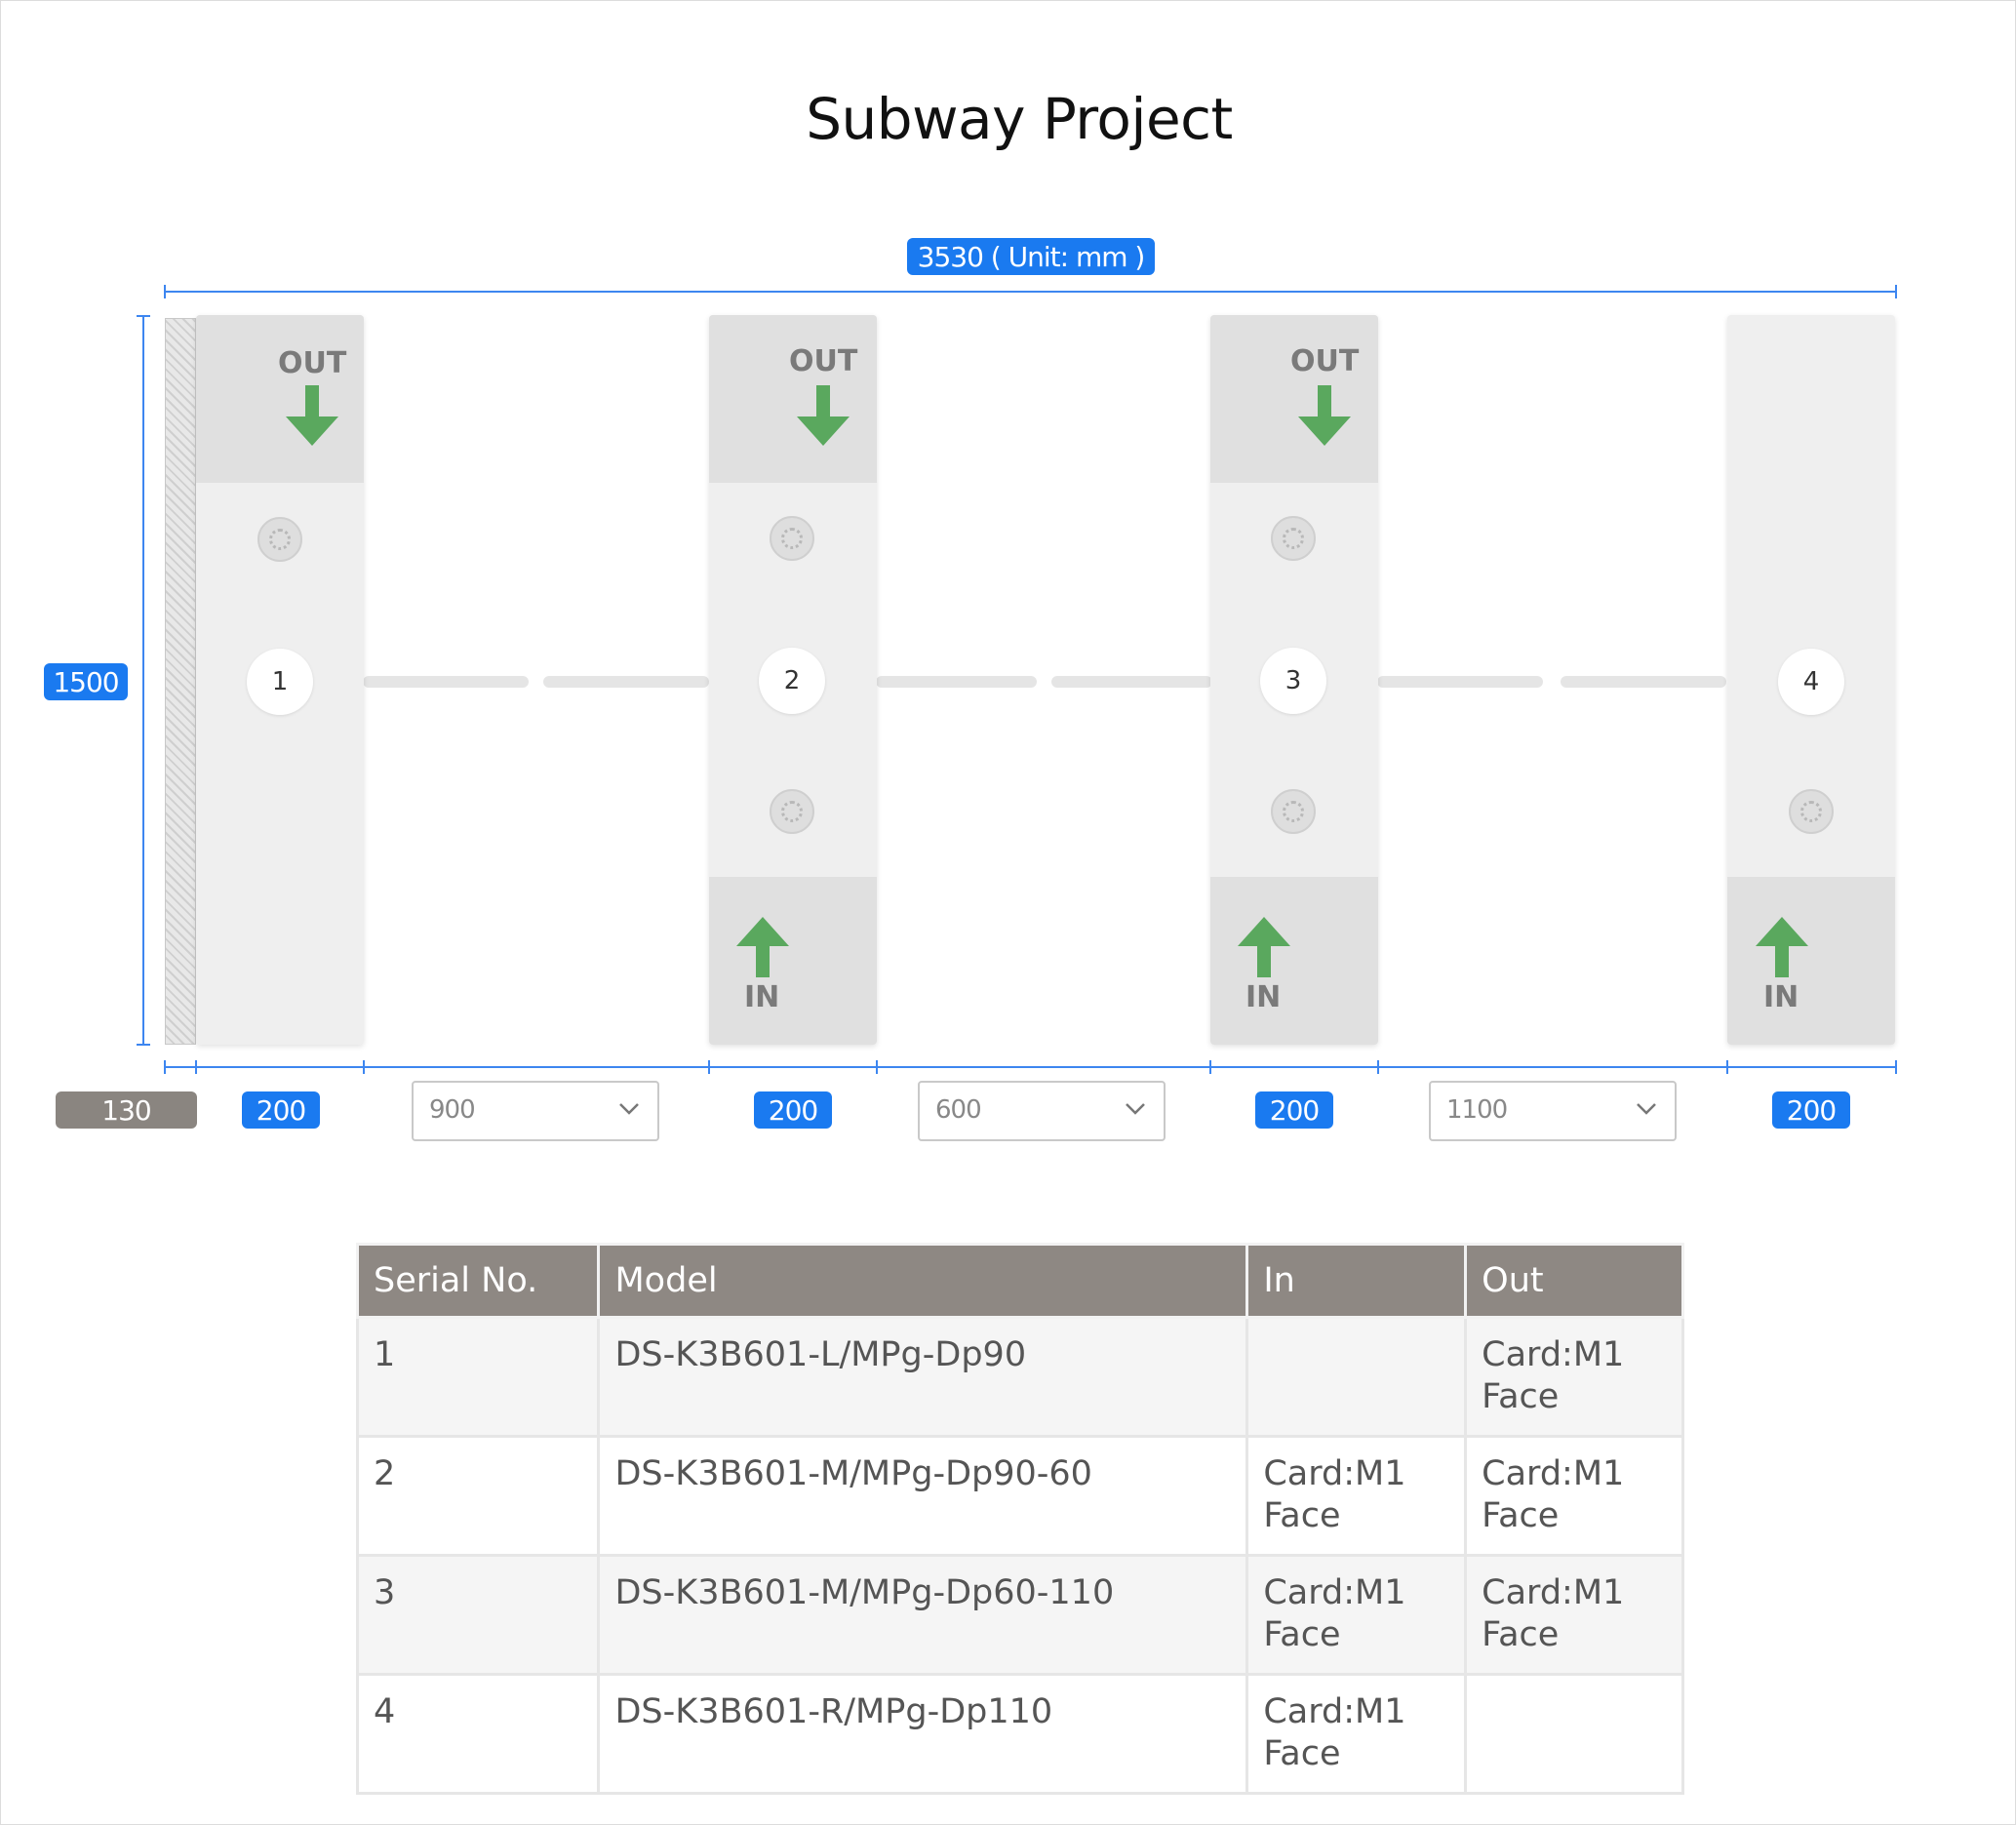 This screenshot has width=2016, height=1825. I want to click on table-row: 1 DS-K3B601-L/MPg-Dp90 Card:M1 Face, so click(1020, 1377).